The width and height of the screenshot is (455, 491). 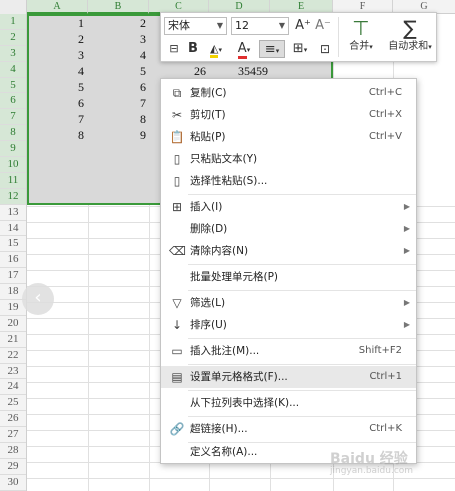 What do you see at coordinates (361, 28) in the screenshot?
I see `merge-cells-icon: ⊤` at bounding box center [361, 28].